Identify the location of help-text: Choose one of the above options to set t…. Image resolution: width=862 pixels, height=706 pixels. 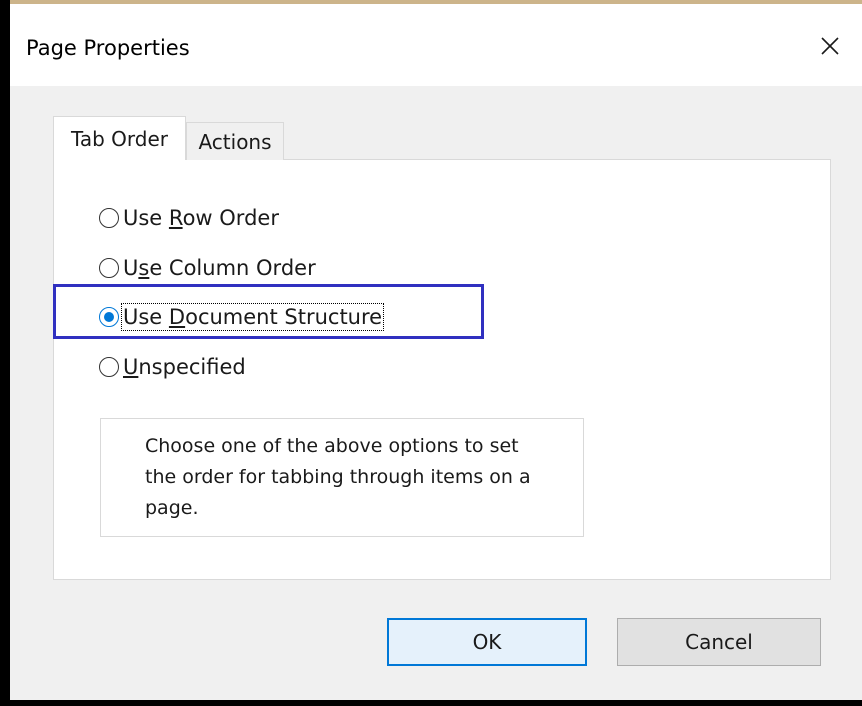
(338, 477).